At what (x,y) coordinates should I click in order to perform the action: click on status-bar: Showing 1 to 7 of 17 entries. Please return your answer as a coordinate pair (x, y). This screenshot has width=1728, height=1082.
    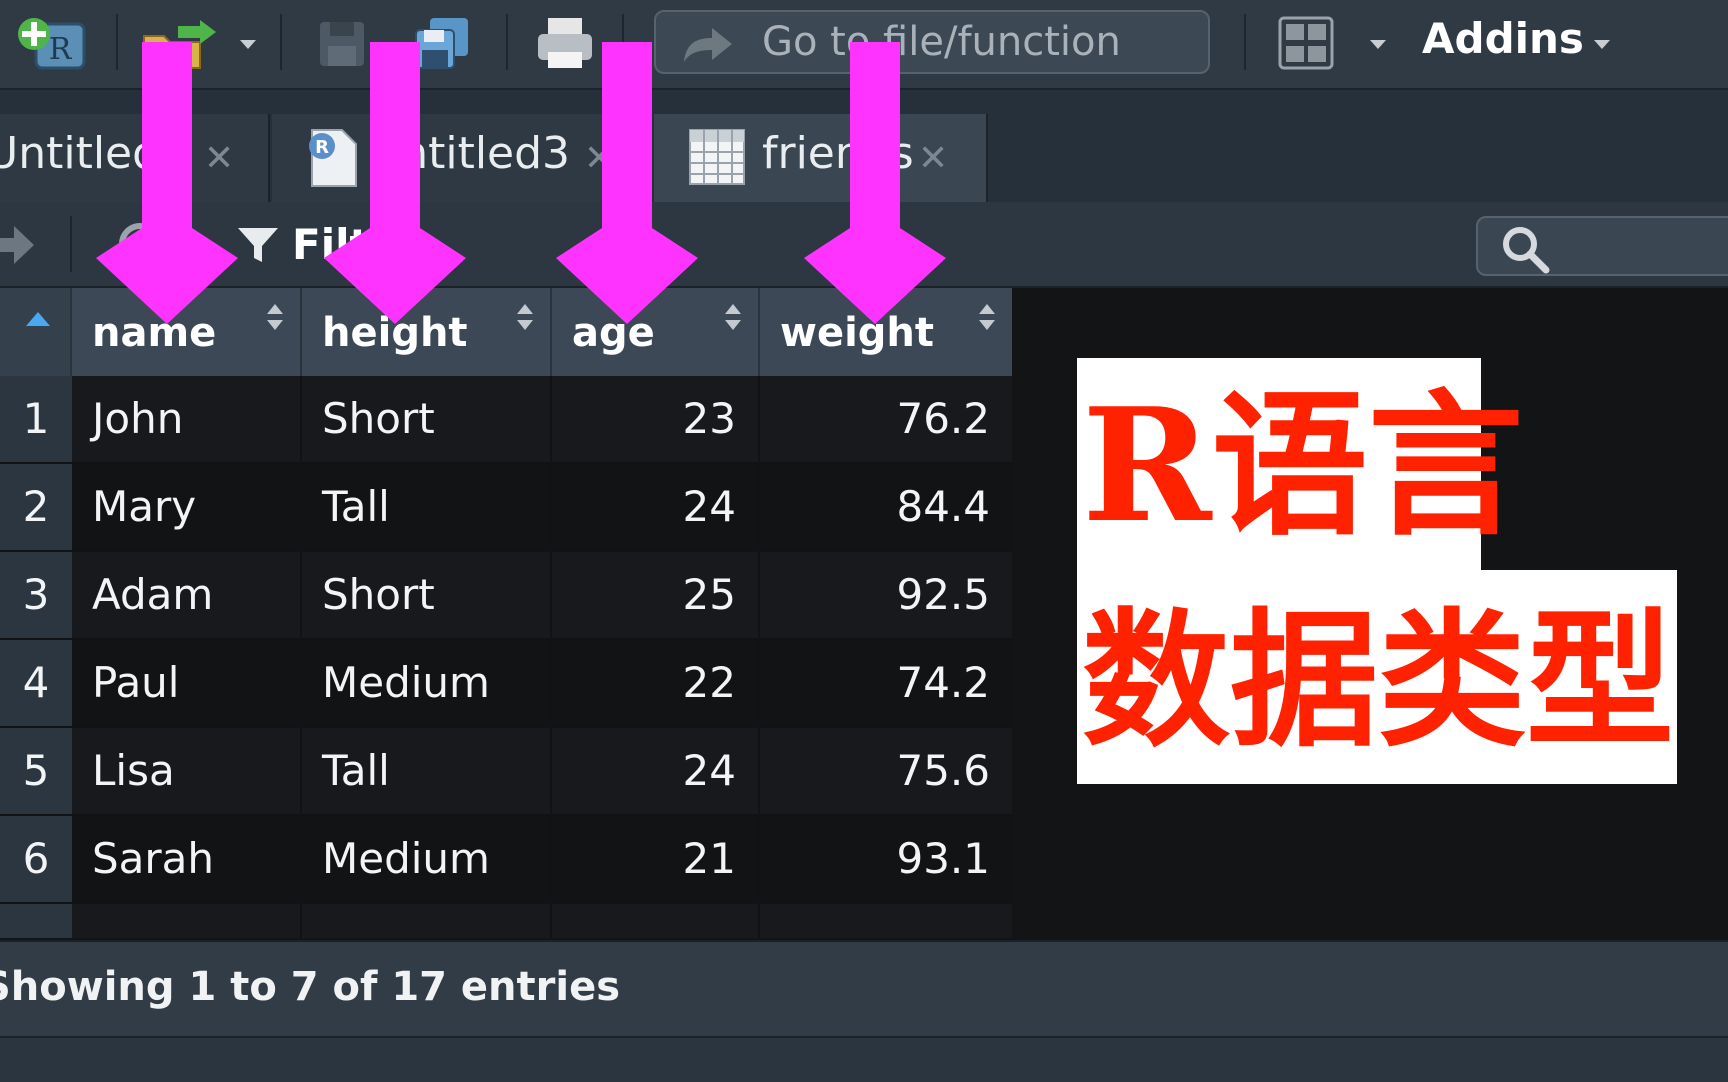
    Looking at the image, I should click on (864, 989).